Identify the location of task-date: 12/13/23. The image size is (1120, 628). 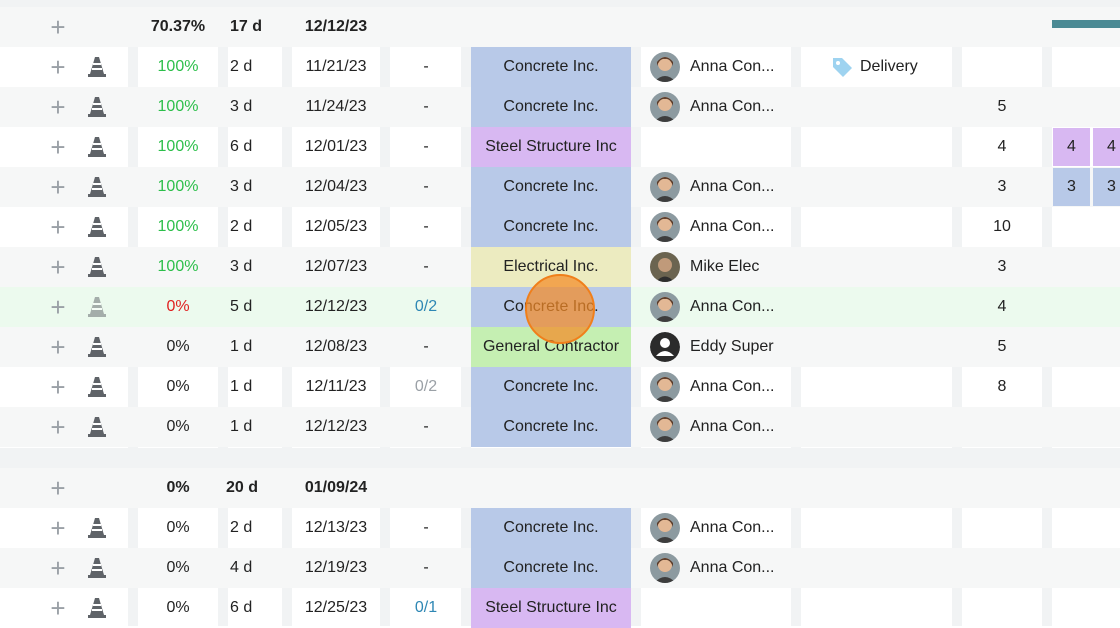
(336, 528).